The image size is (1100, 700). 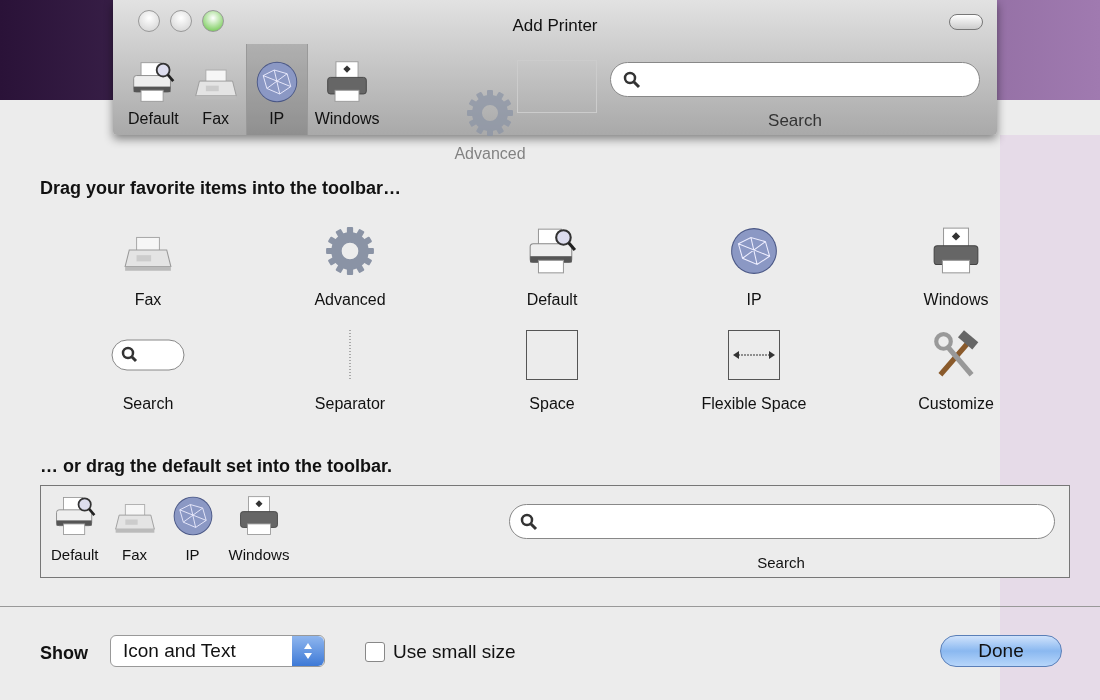 I want to click on show-popup: Icon and Text, so click(x=217, y=651).